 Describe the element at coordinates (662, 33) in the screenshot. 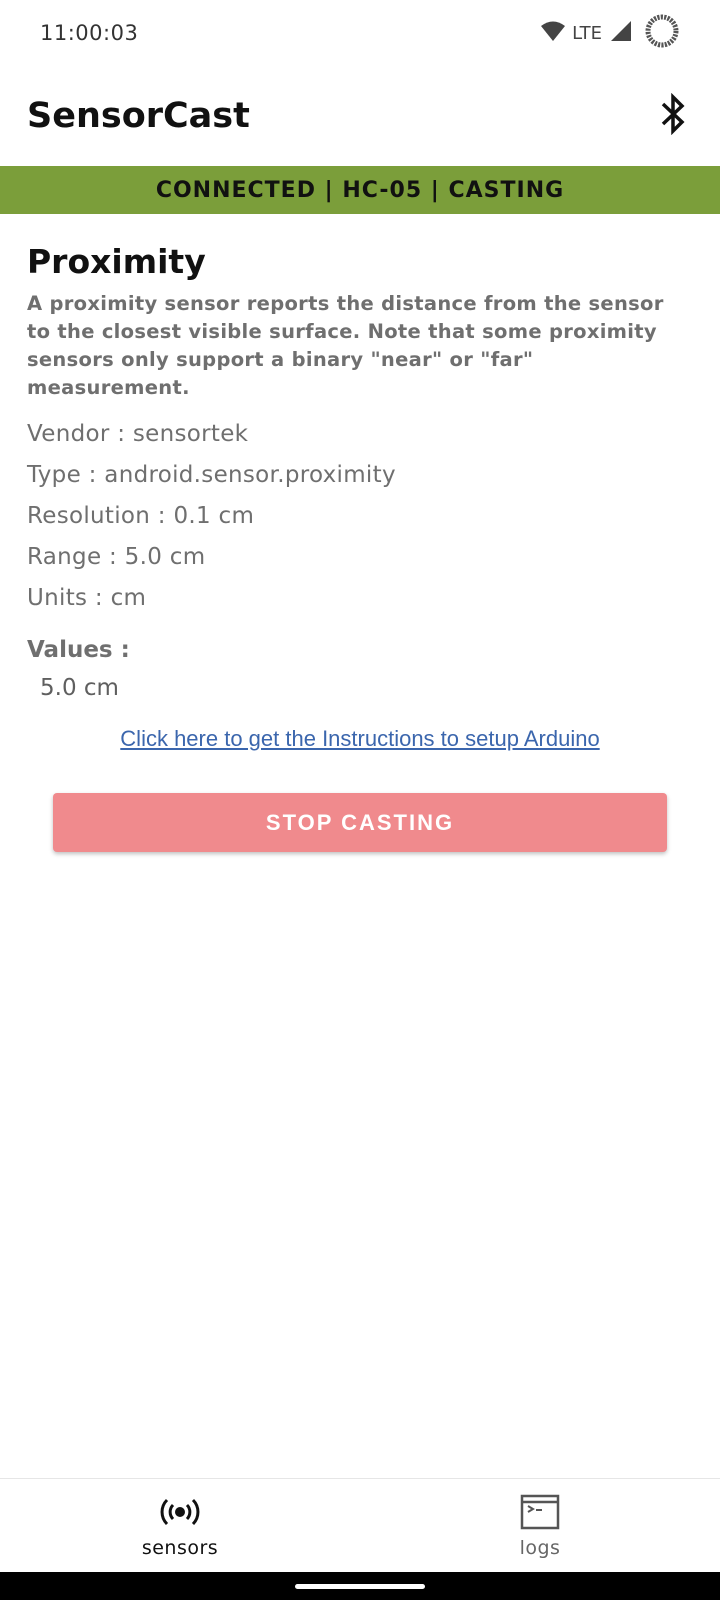

I see `battery-ring-icon` at that location.